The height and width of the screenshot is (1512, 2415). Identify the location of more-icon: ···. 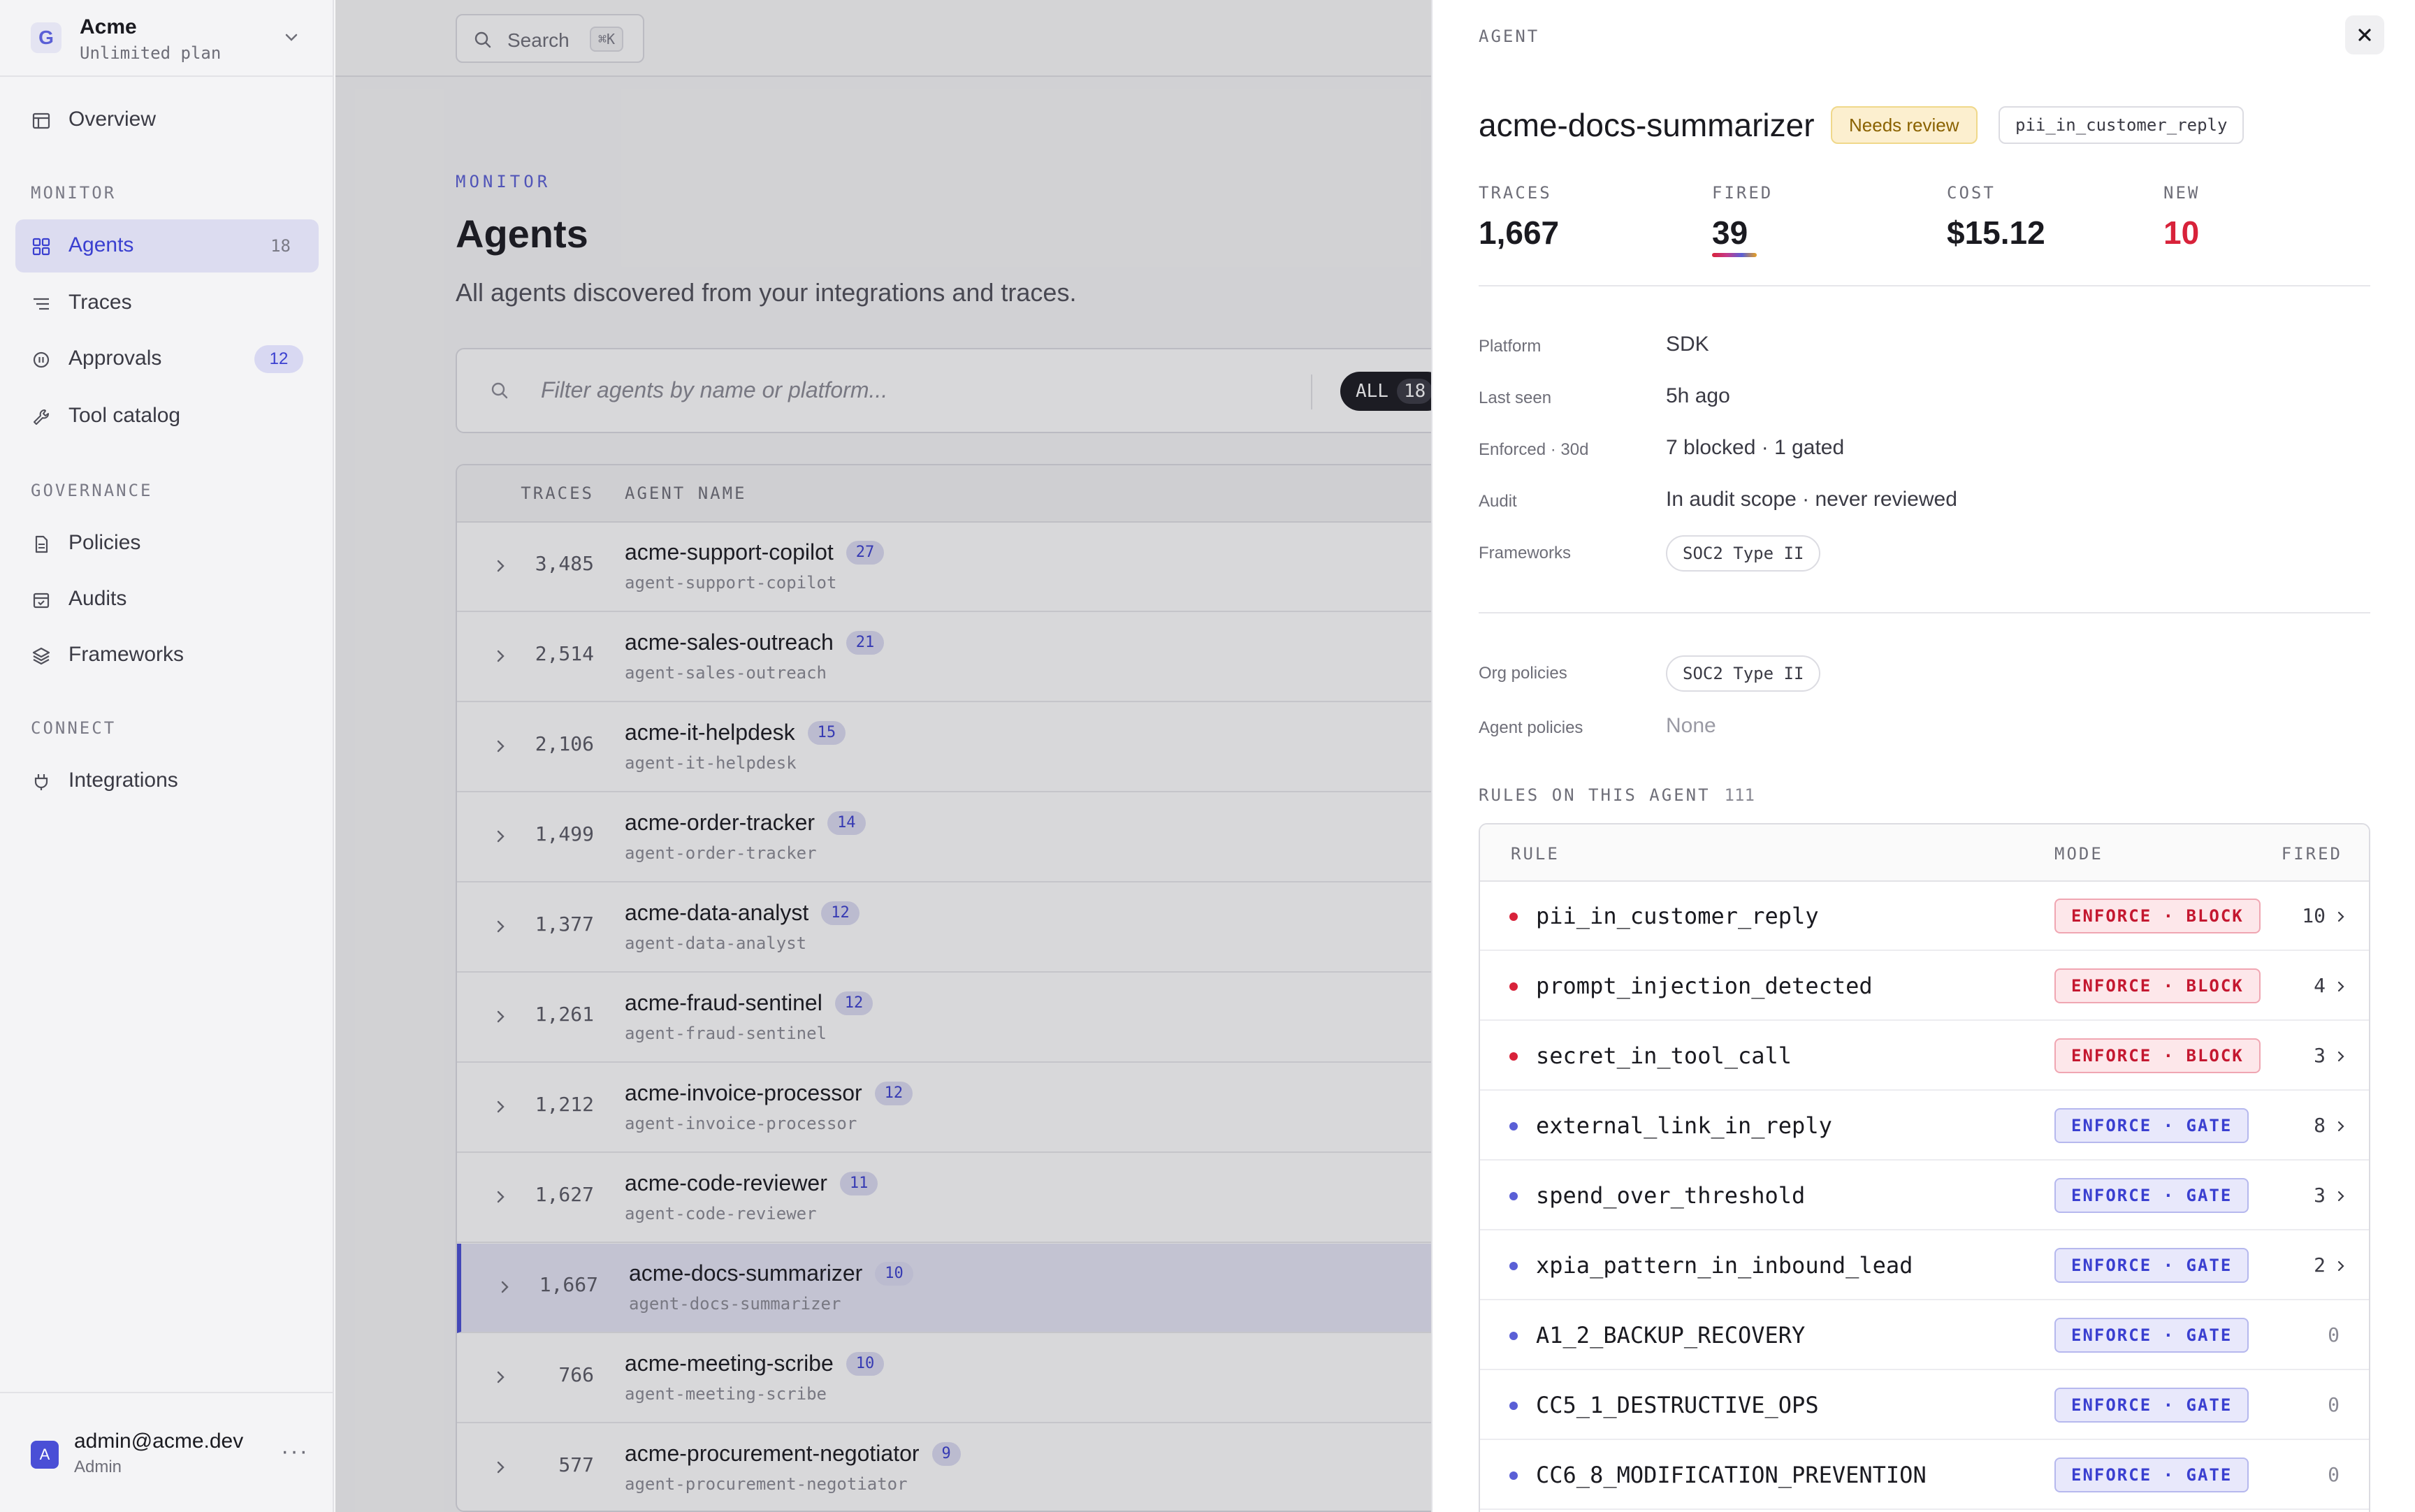
(295, 1451).